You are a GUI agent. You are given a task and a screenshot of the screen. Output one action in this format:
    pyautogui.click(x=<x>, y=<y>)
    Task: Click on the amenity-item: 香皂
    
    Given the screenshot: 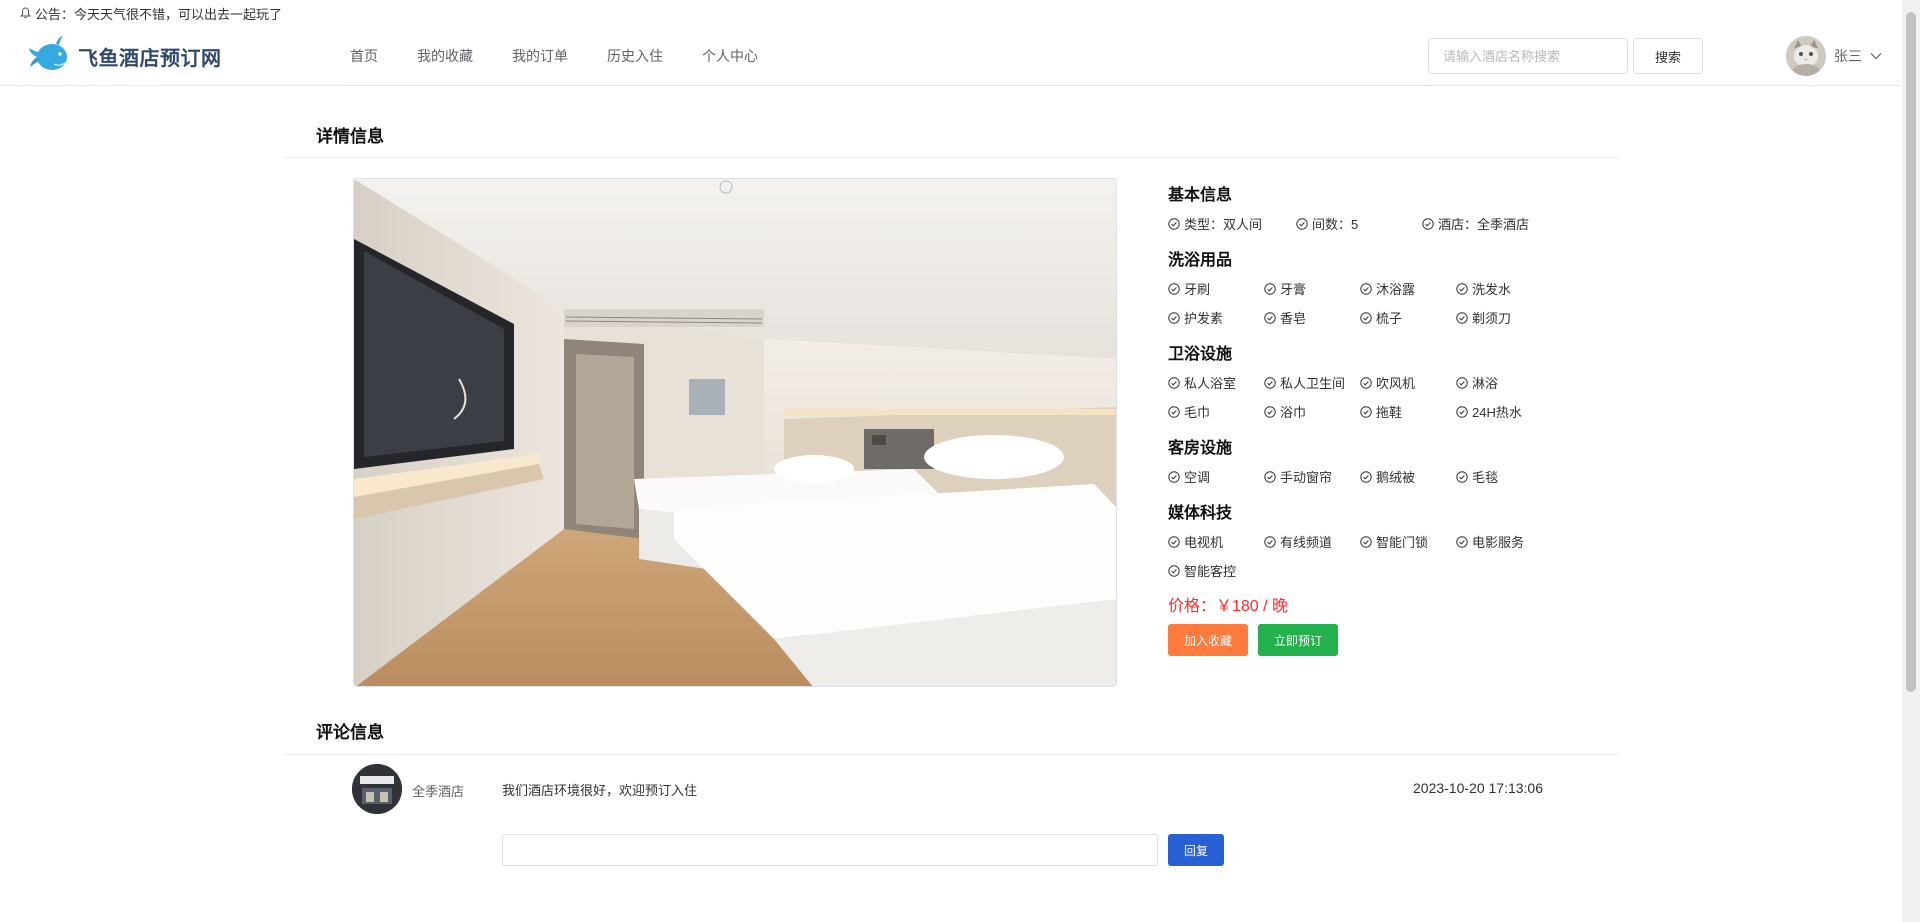 What is the action you would take?
    pyautogui.click(x=1312, y=317)
    